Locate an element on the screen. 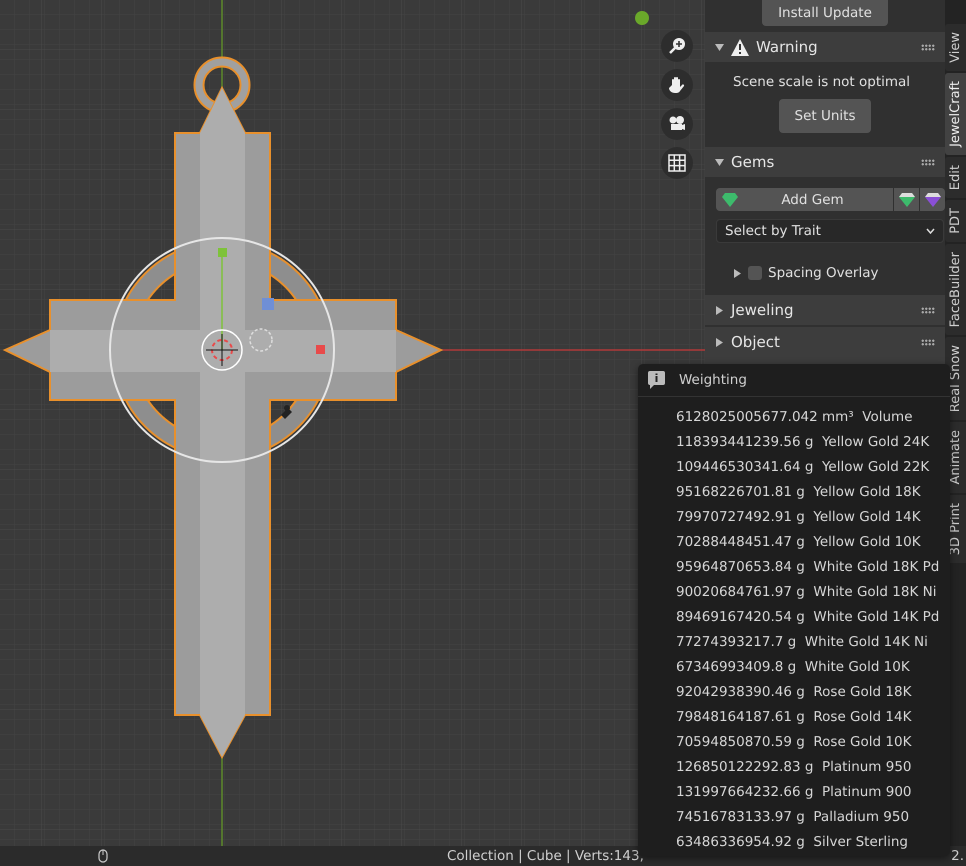 This screenshot has width=966, height=866. checkbox is located at coordinates (755, 273).